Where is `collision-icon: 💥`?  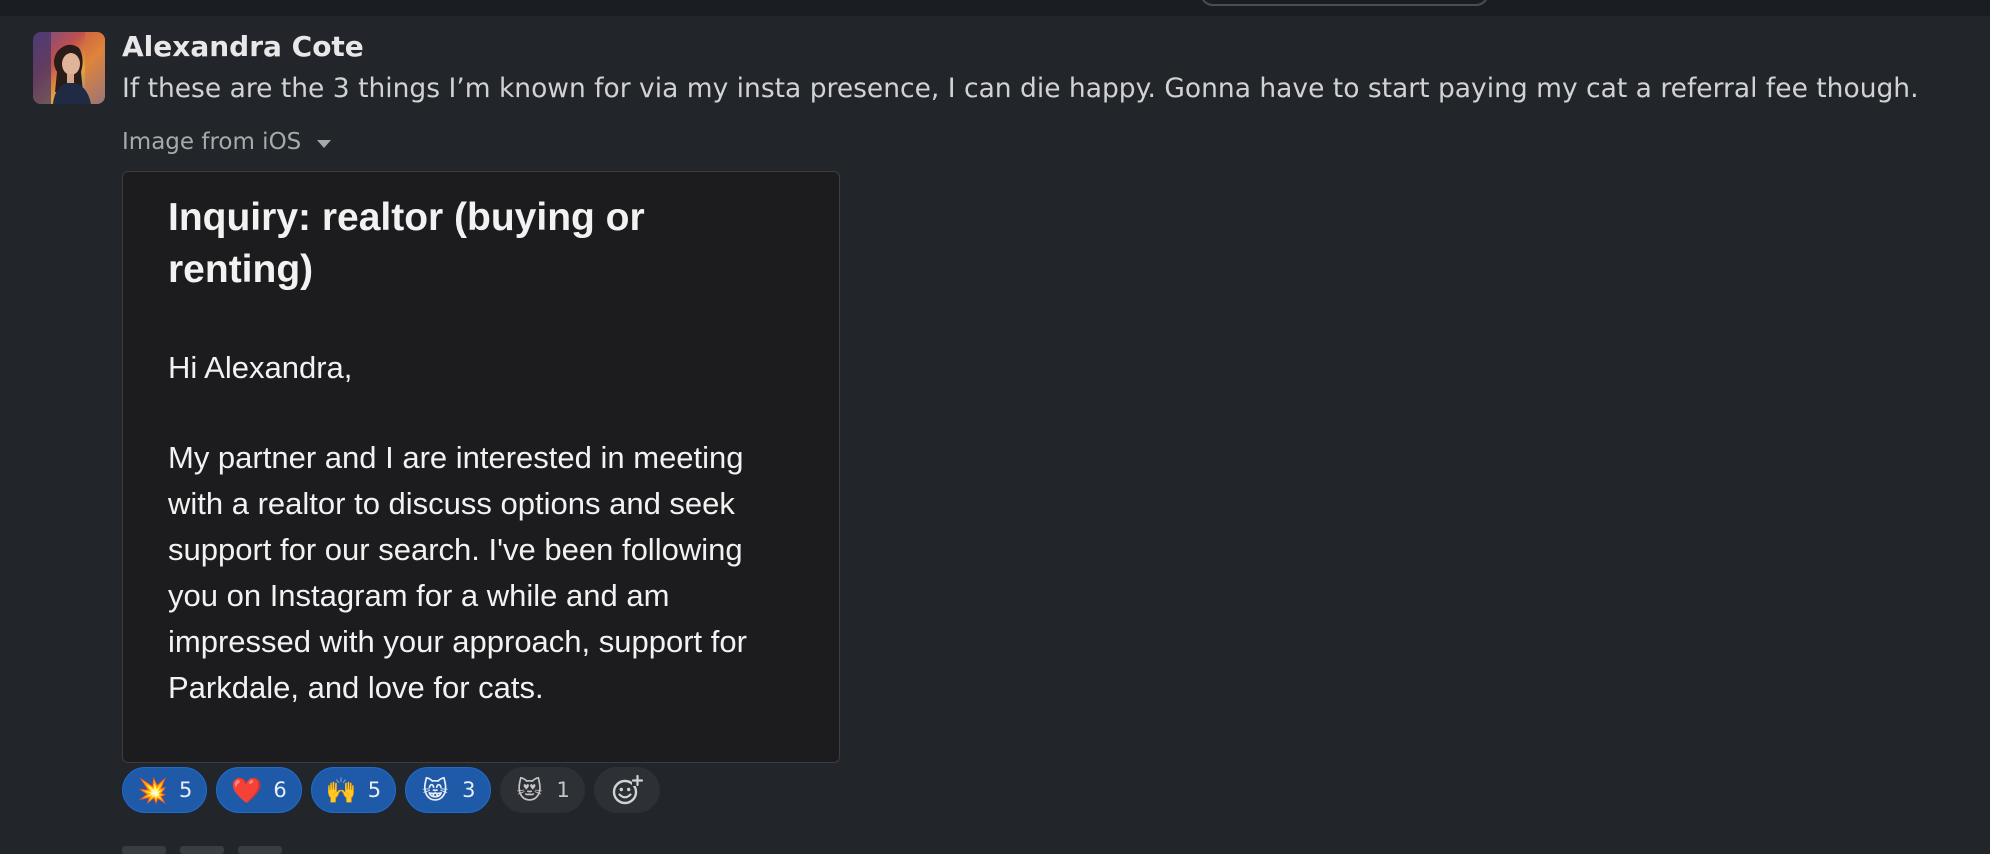 collision-icon: 💥 is located at coordinates (153, 790).